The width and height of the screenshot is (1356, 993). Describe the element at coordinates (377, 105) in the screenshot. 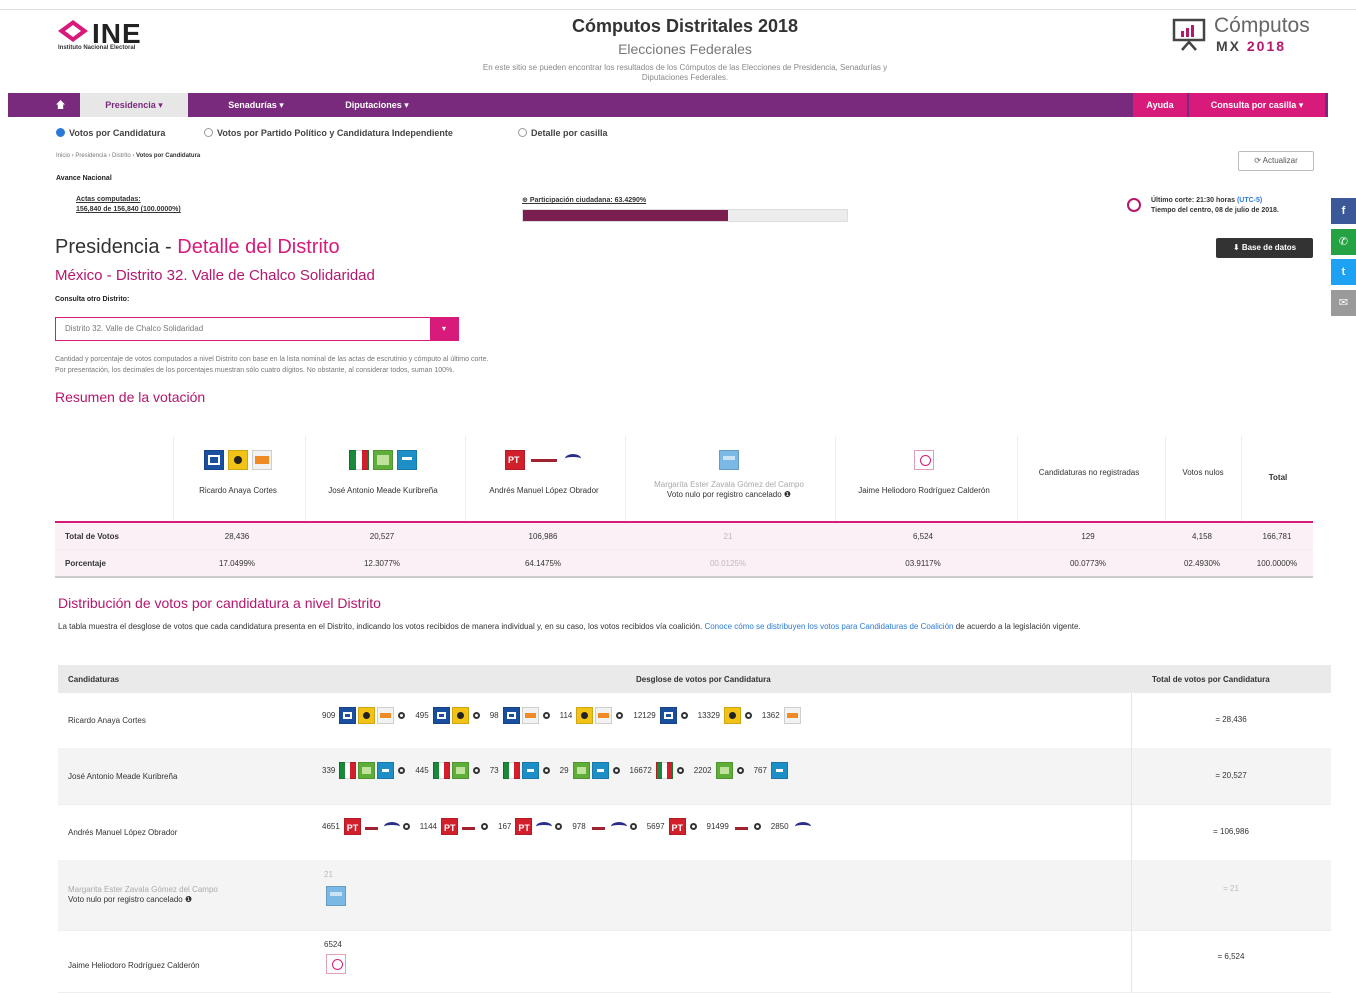

I see `nav-diputaciones: Diputaciones ▾` at that location.